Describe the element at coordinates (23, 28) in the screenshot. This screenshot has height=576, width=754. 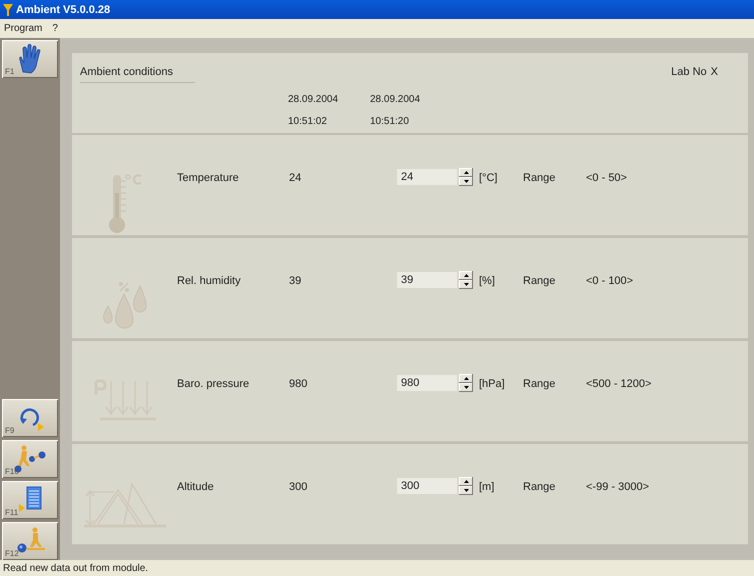
I see `menu-item: Program` at that location.